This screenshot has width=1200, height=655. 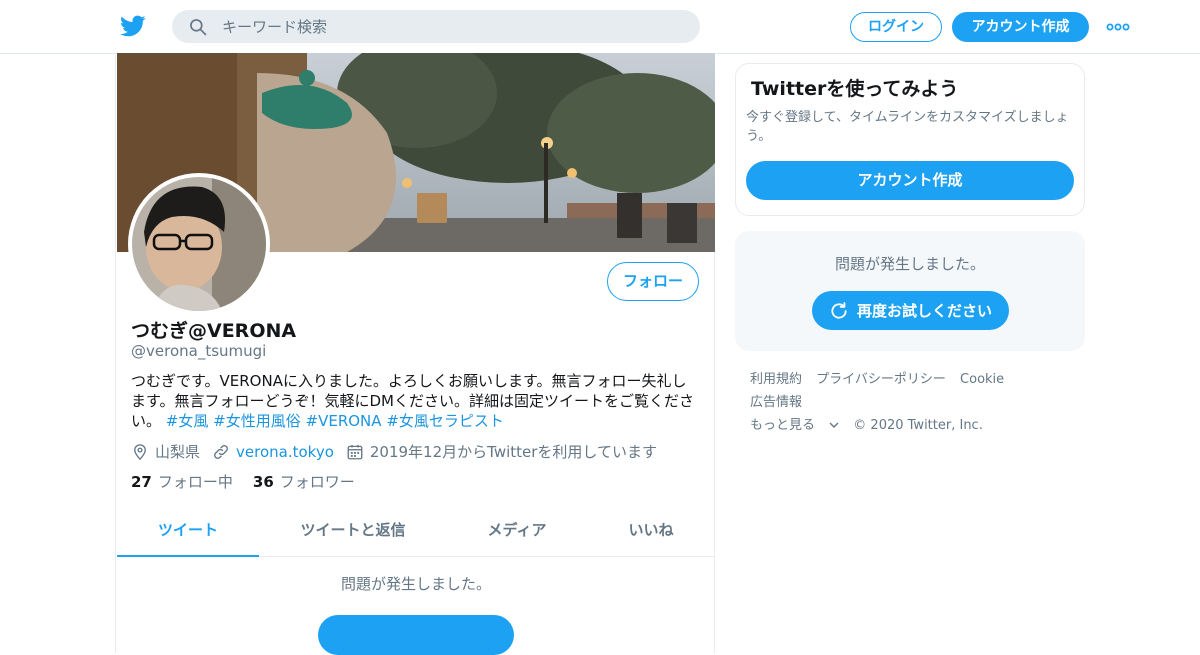 I want to click on joined-text: 2019年12月からTwitterを利用しています, so click(x=513, y=452).